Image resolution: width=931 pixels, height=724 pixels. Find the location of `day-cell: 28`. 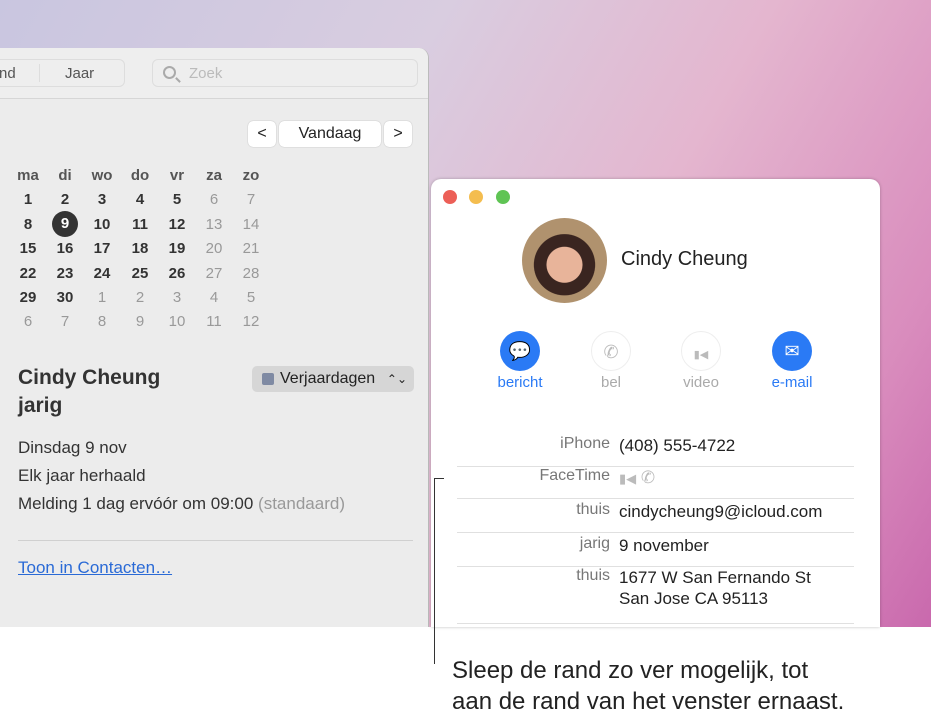

day-cell: 28 is located at coordinates (251, 273).